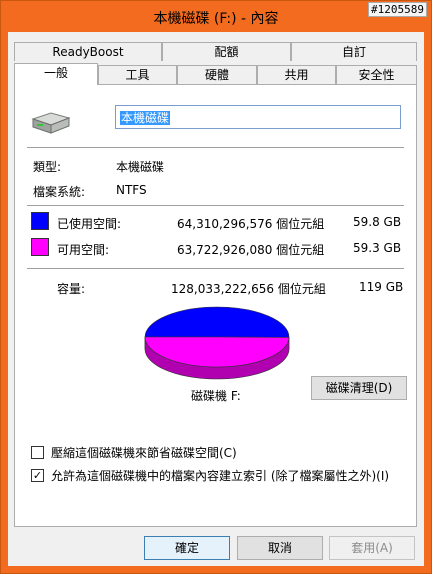 Image resolution: width=432 pixels, height=574 pixels. Describe the element at coordinates (88, 51) in the screenshot. I see `tab-readyboost: ReadyBoost` at that location.